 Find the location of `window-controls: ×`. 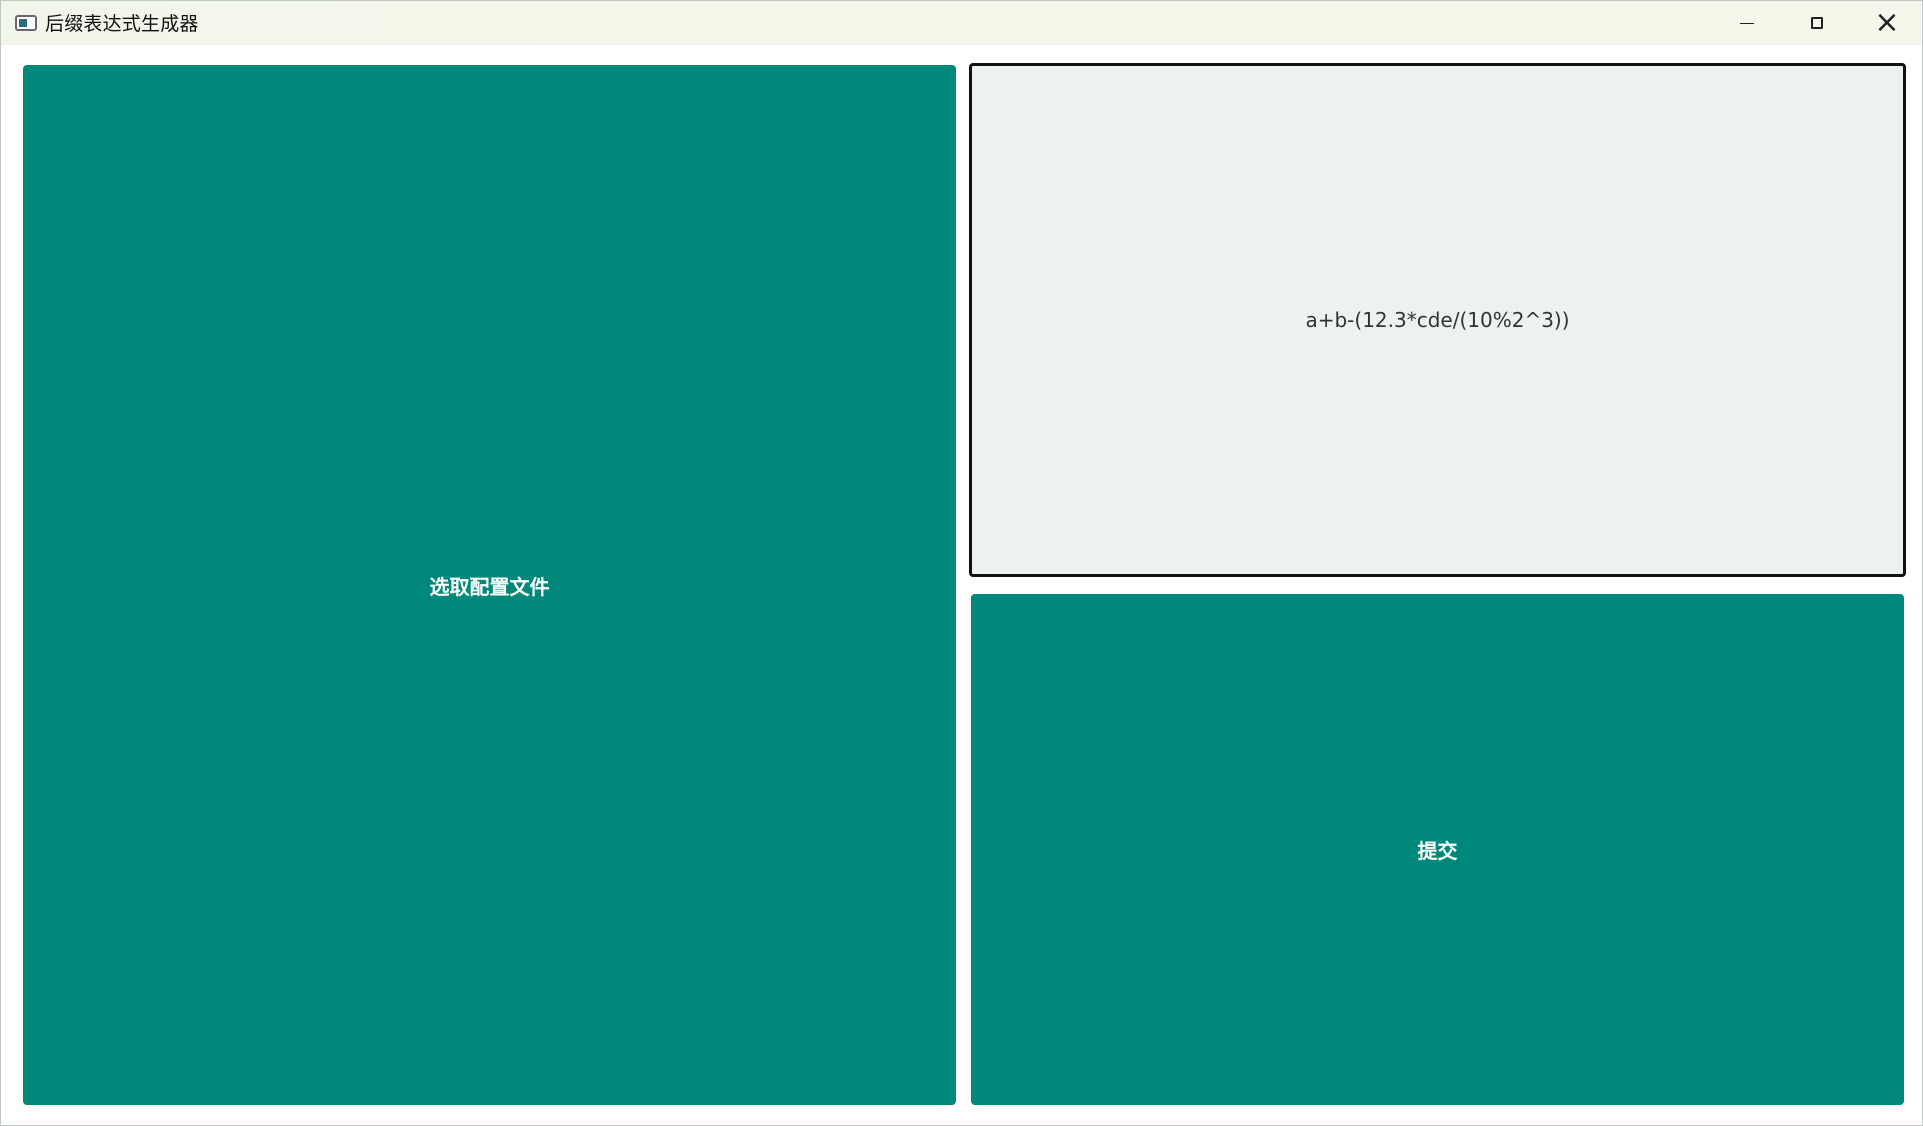

window-controls: × is located at coordinates (1817, 22).